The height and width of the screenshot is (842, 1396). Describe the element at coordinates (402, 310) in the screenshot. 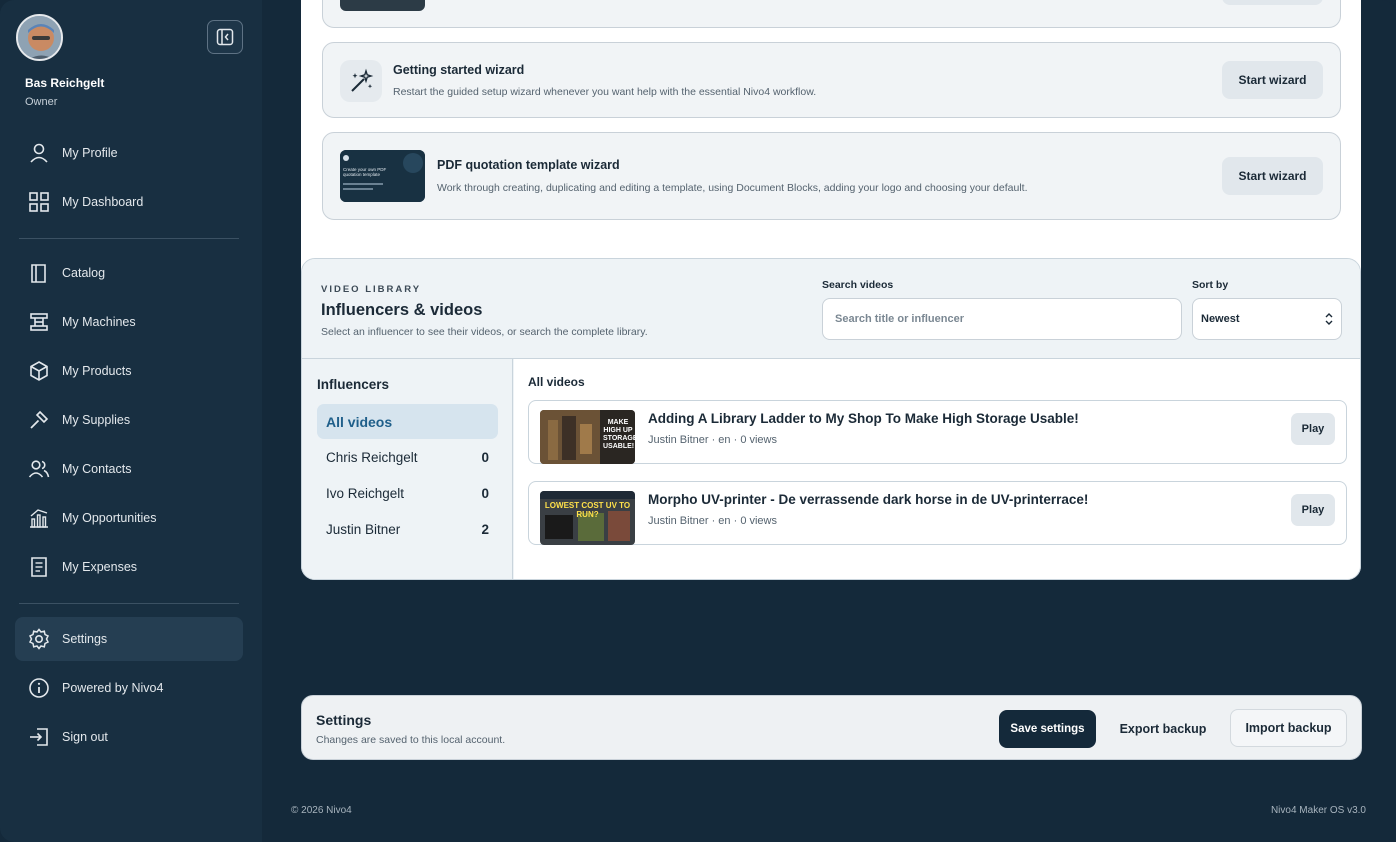

I see `section-title: Influencers & videos` at that location.